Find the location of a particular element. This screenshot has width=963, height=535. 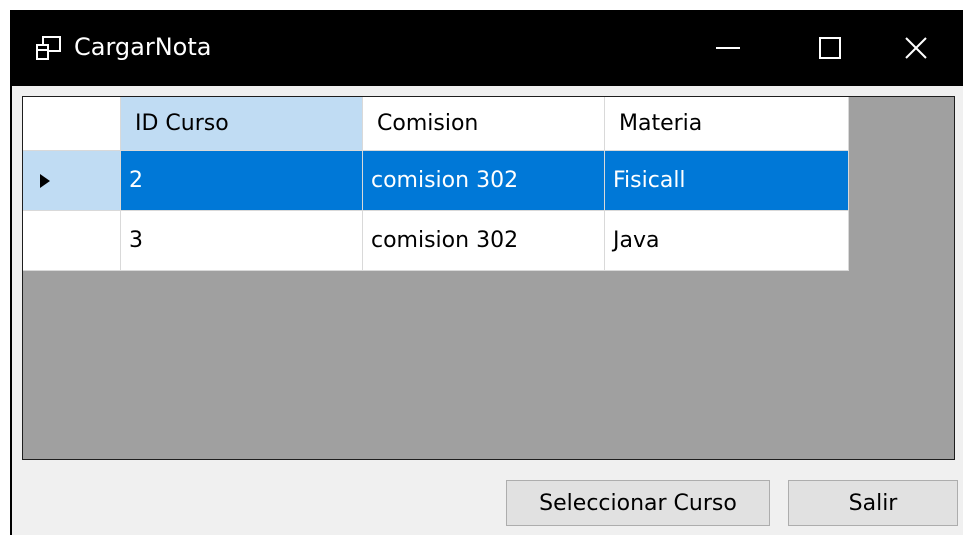

table-cell-id: 2 is located at coordinates (242, 181).